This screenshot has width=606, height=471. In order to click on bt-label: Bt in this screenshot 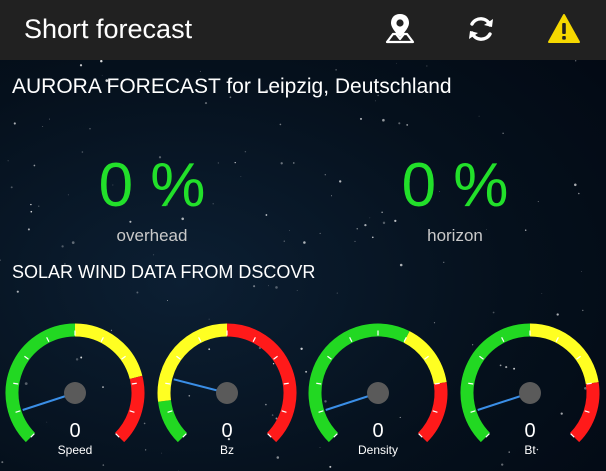, I will do `click(530, 450)`.